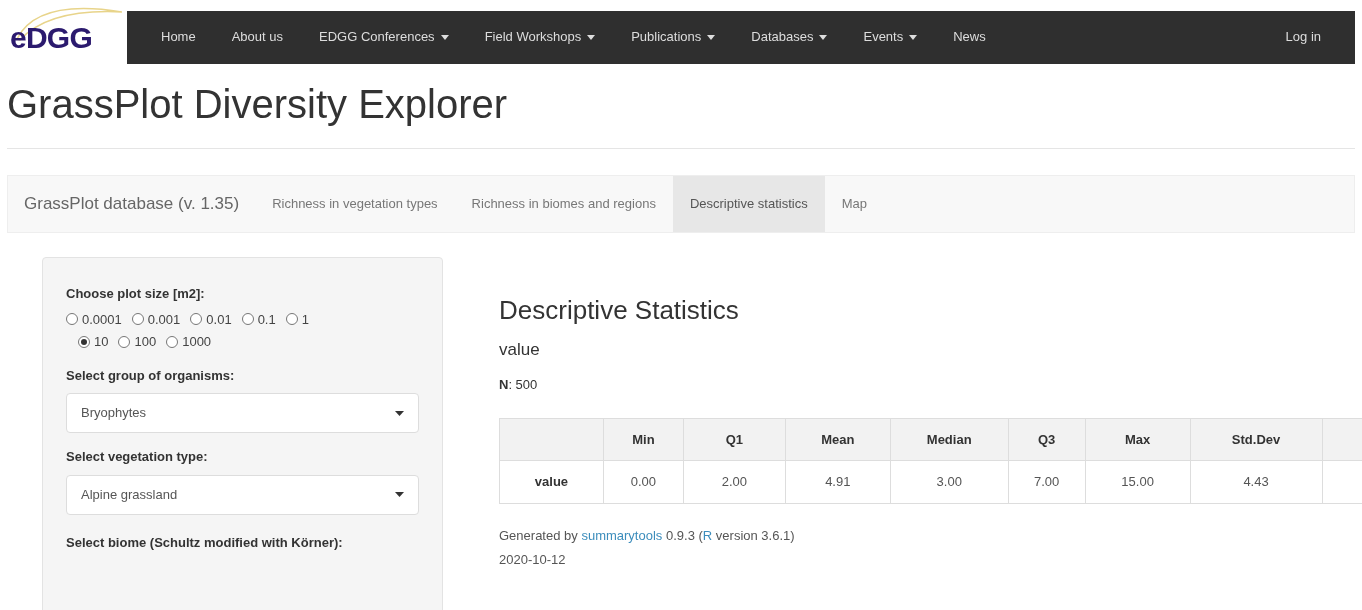 This screenshot has height=610, width=1362. What do you see at coordinates (211, 319) in the screenshot?
I see `radio-option: 0.01` at bounding box center [211, 319].